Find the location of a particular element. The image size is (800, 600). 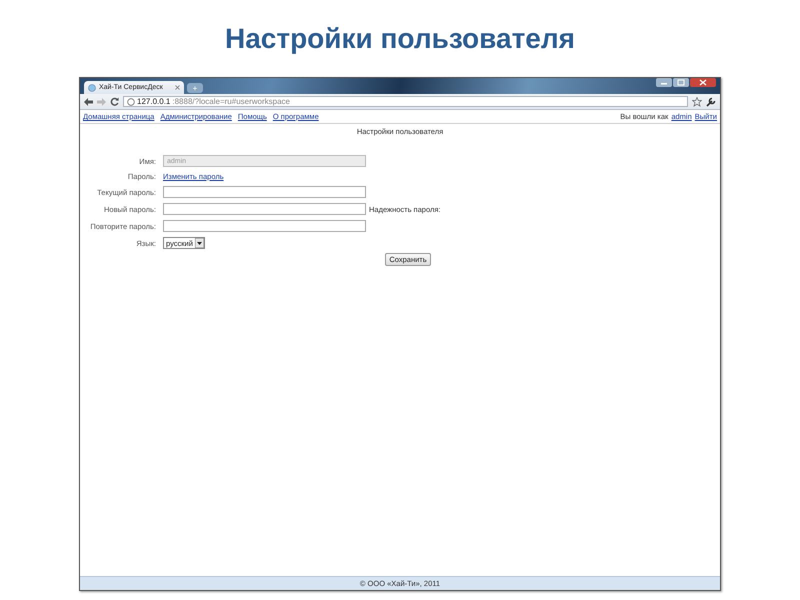

slide-title: Настройки пользователя is located at coordinates (400, 39).